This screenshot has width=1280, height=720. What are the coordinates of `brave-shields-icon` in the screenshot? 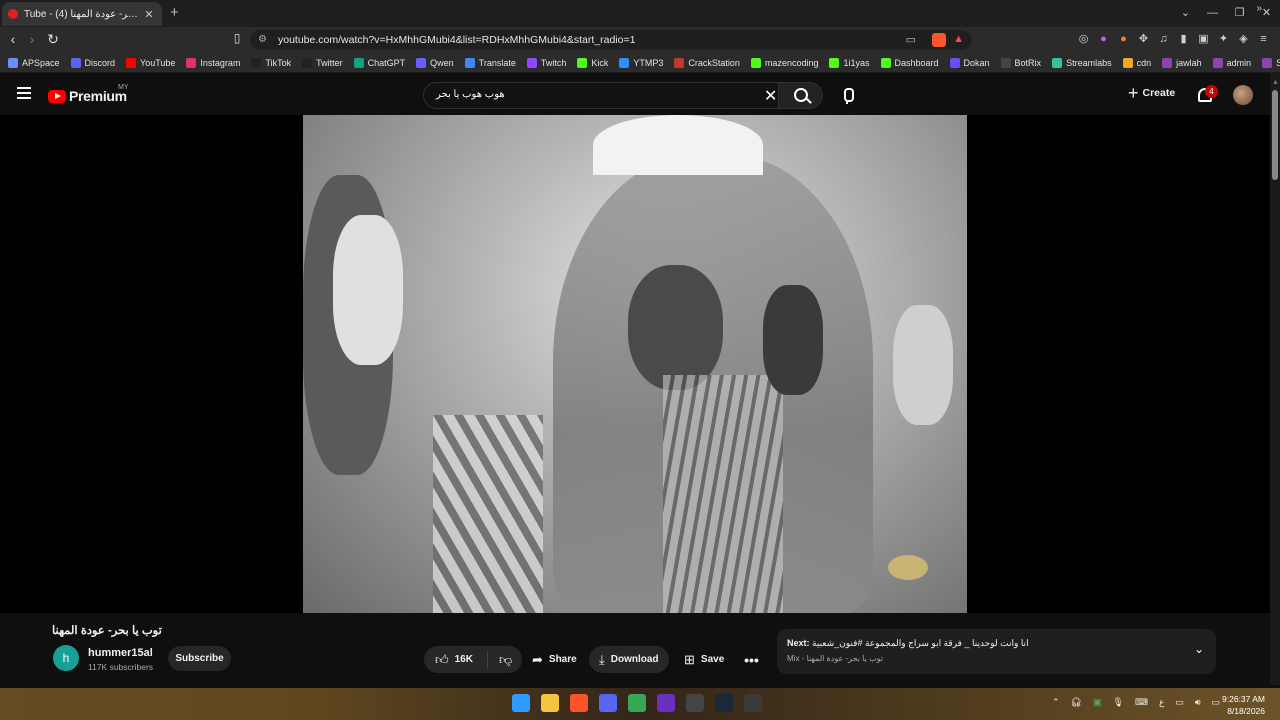 It's located at (939, 40).